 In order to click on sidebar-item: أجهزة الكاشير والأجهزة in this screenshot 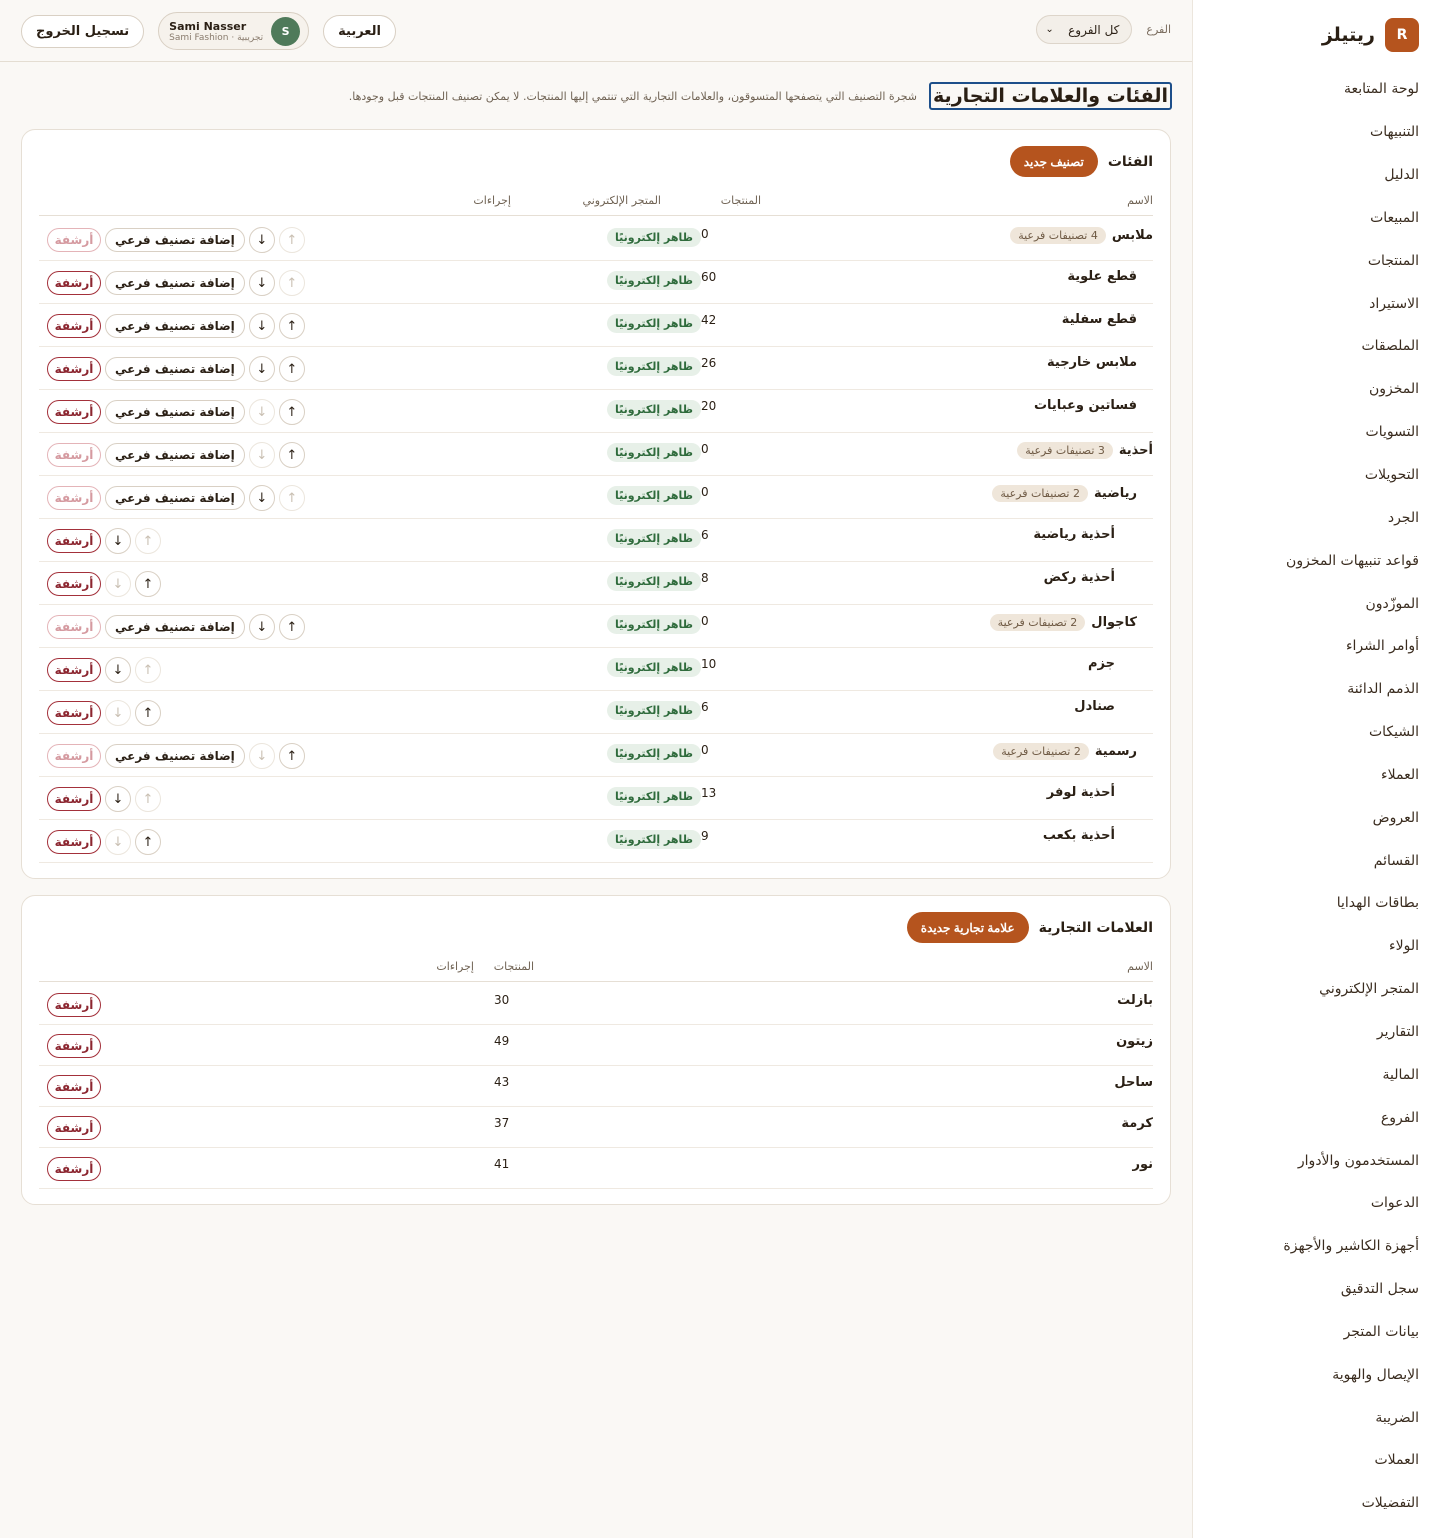, I will do `click(1312, 1246)`.